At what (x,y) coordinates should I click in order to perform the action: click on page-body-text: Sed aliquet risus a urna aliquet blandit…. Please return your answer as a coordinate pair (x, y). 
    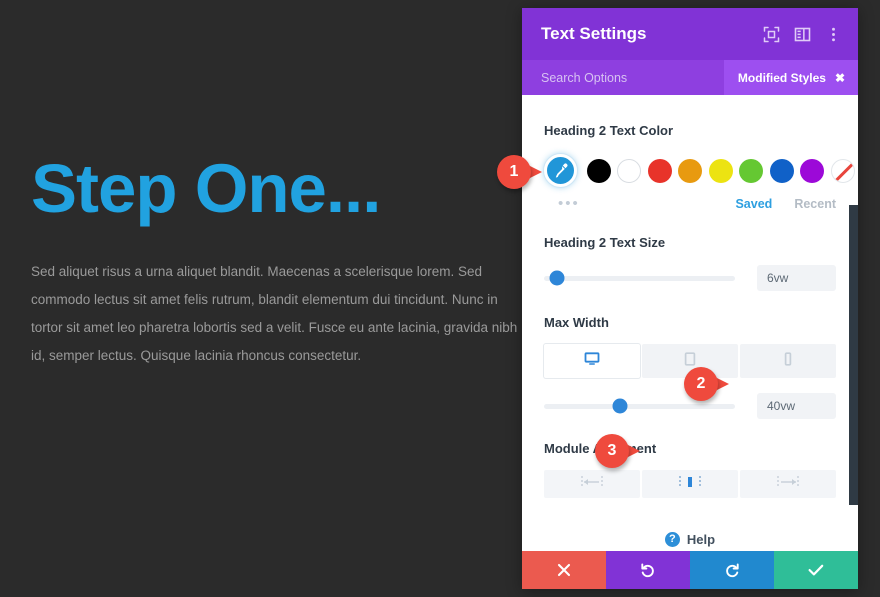
    Looking at the image, I should click on (274, 314).